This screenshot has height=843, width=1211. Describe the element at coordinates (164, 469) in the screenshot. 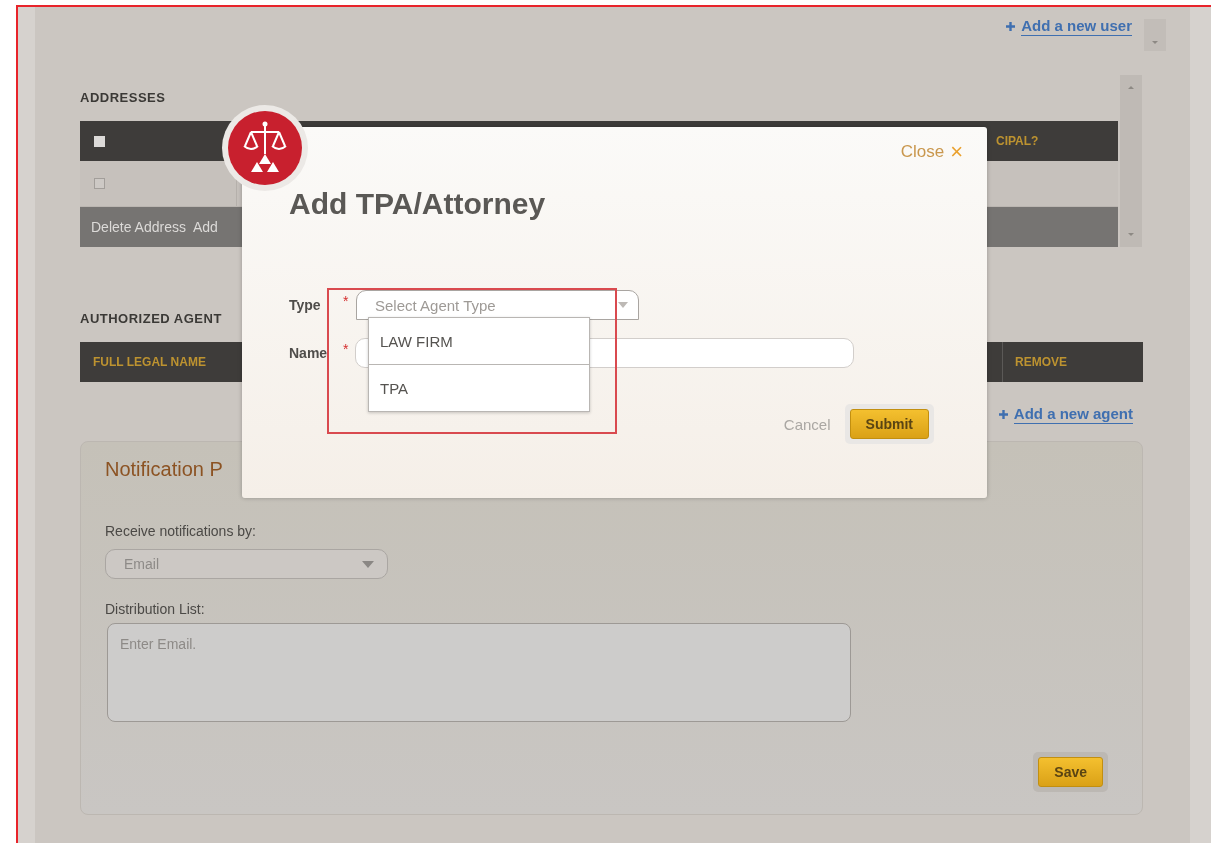

I see `panel-title: Notification P` at that location.